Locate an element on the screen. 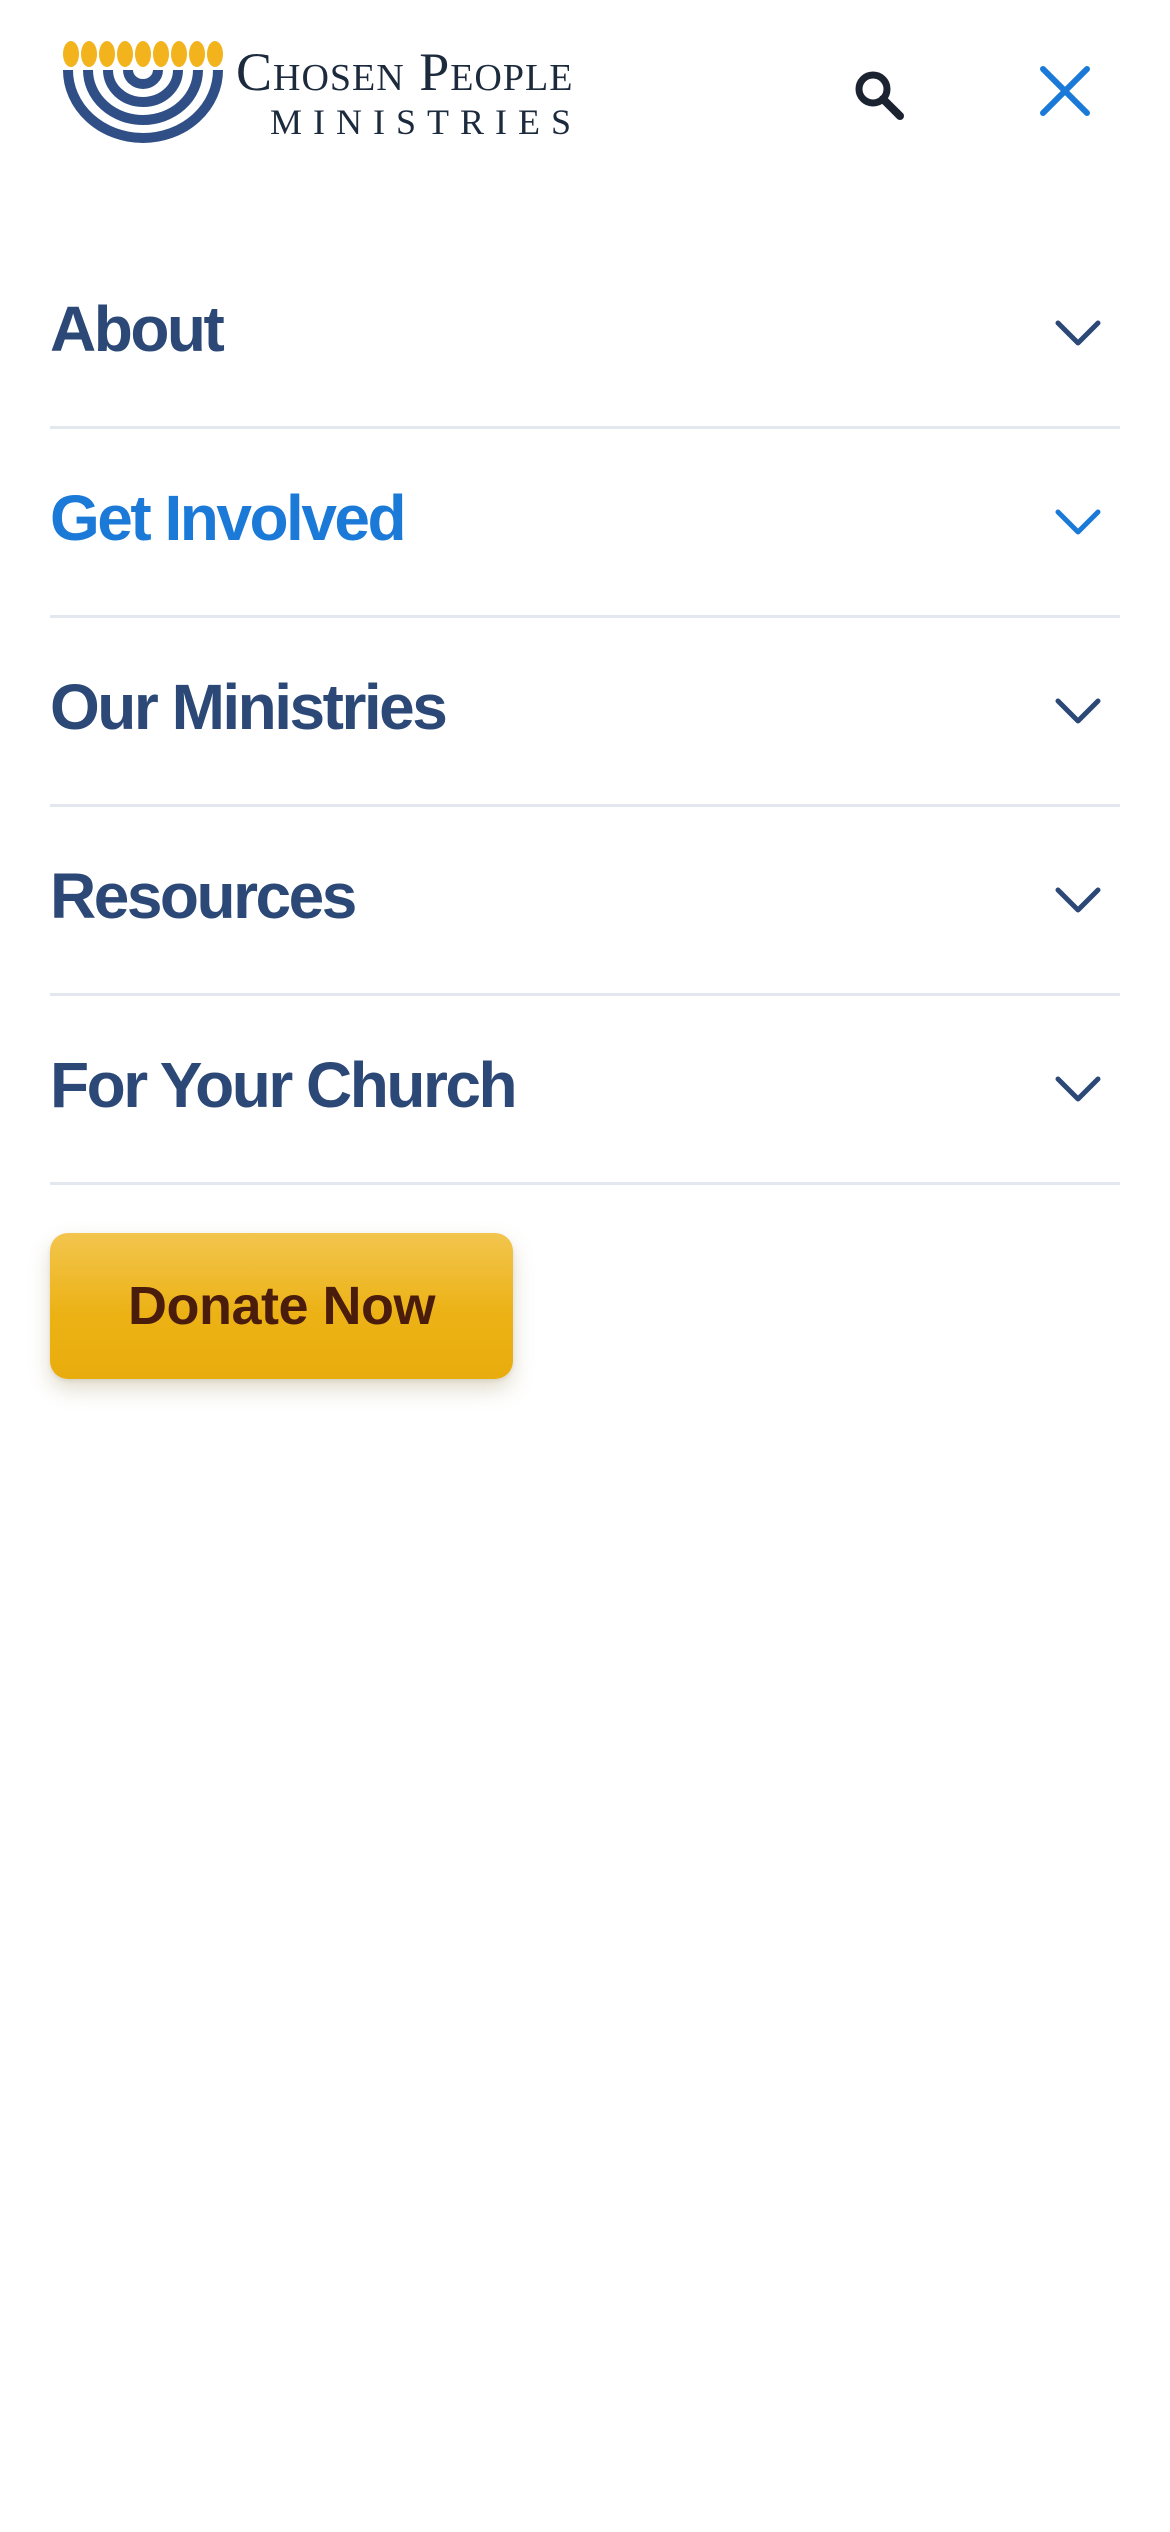 The height and width of the screenshot is (2532, 1170). site-logo: Chosen People MINISTRIES is located at coordinates (342, 95).